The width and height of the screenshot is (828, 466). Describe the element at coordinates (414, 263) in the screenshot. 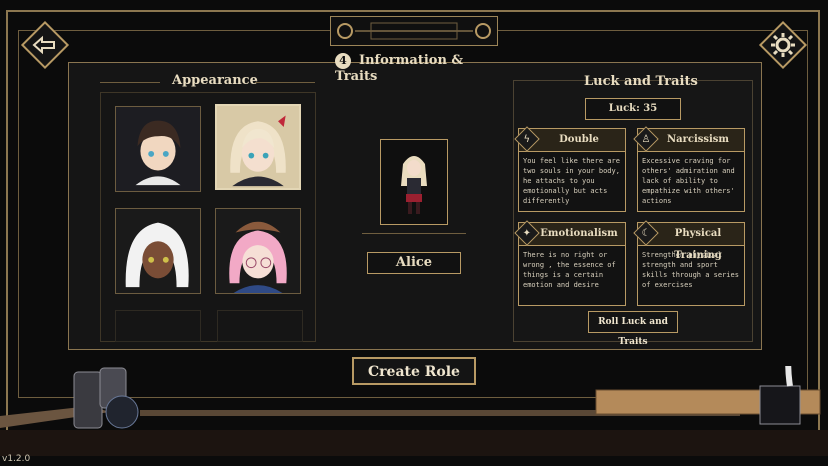

I see `character-name: Alice` at that location.